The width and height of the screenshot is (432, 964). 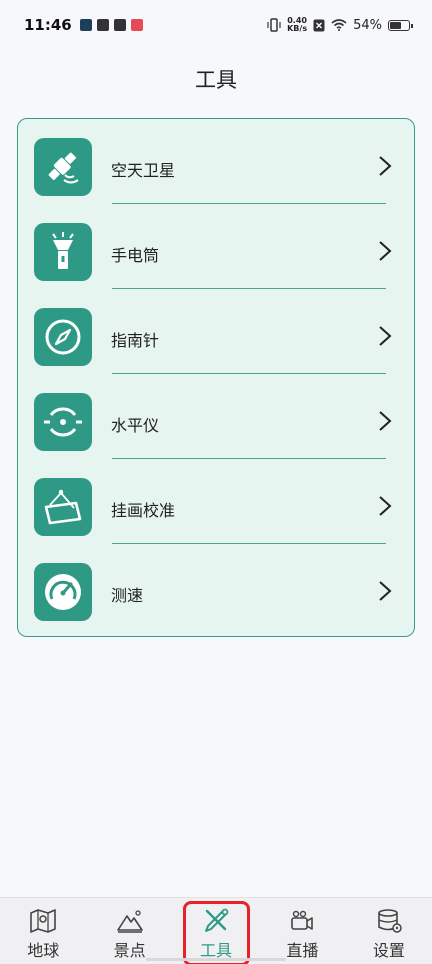 I want to click on nav-tab-earth: 地球, so click(x=43, y=931).